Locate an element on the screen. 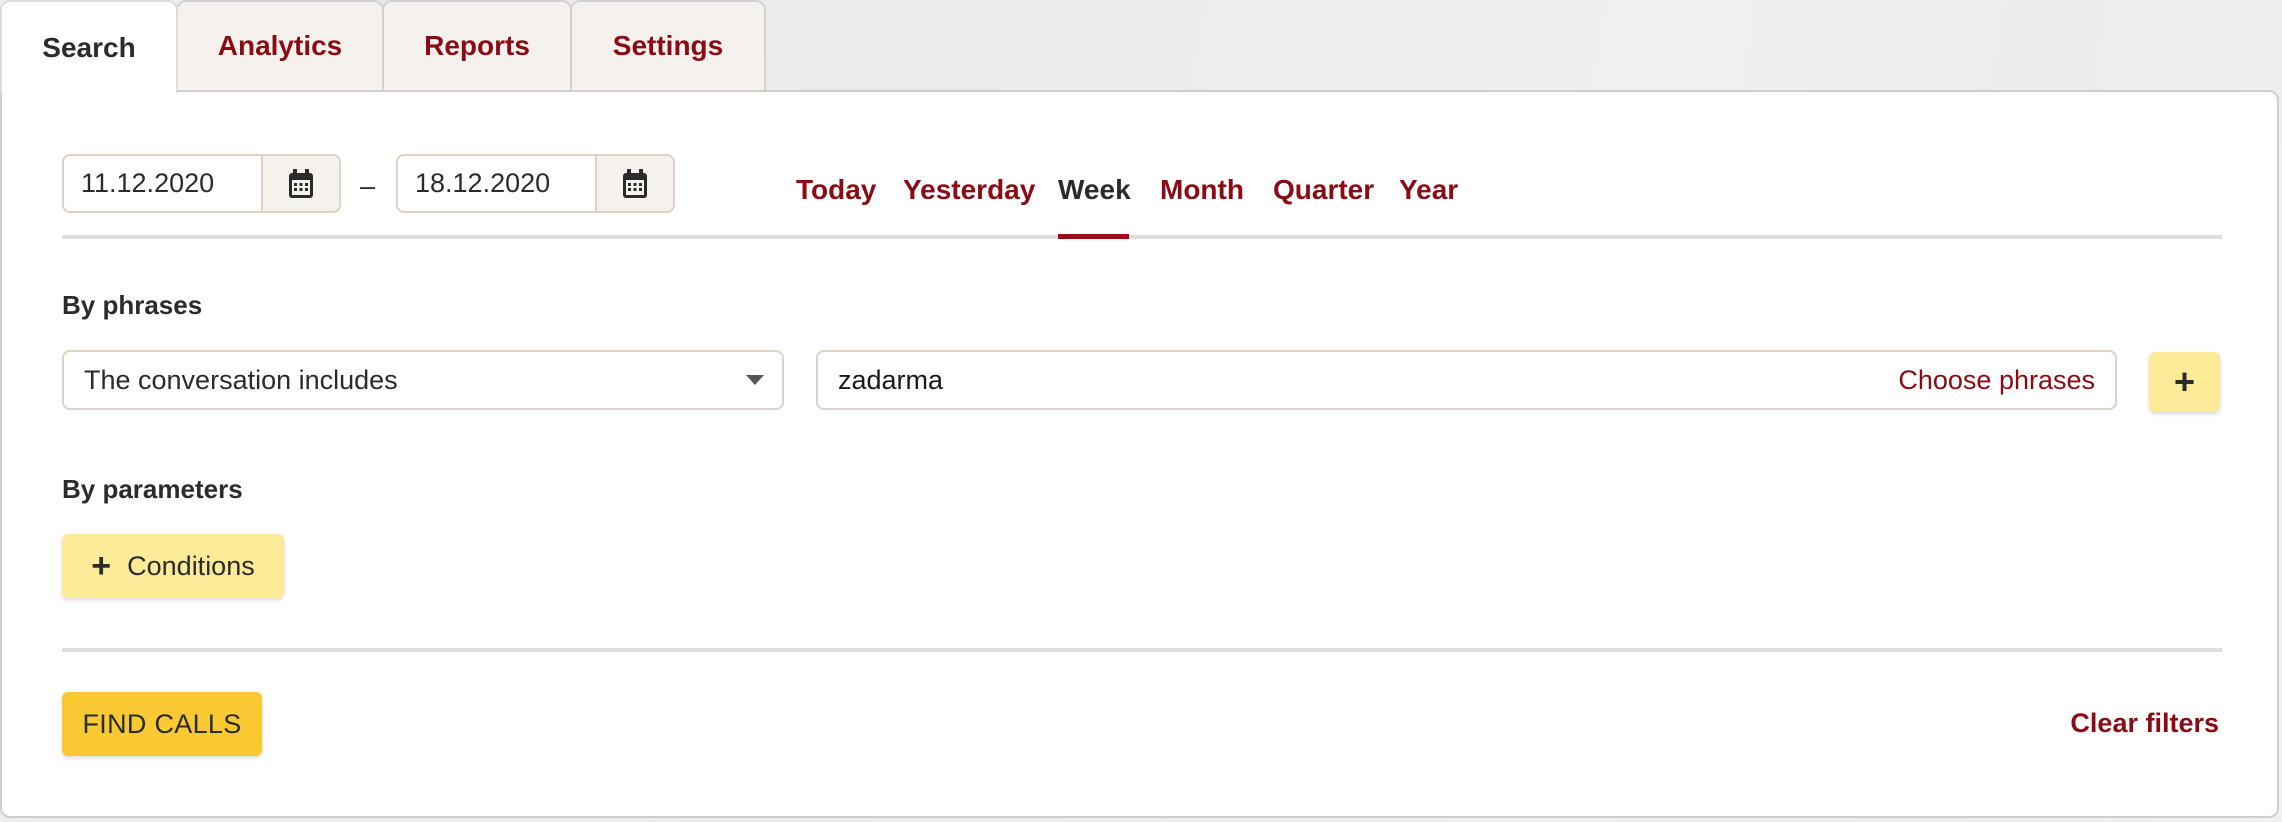 This screenshot has height=822, width=2282. period-today: Today is located at coordinates (836, 190).